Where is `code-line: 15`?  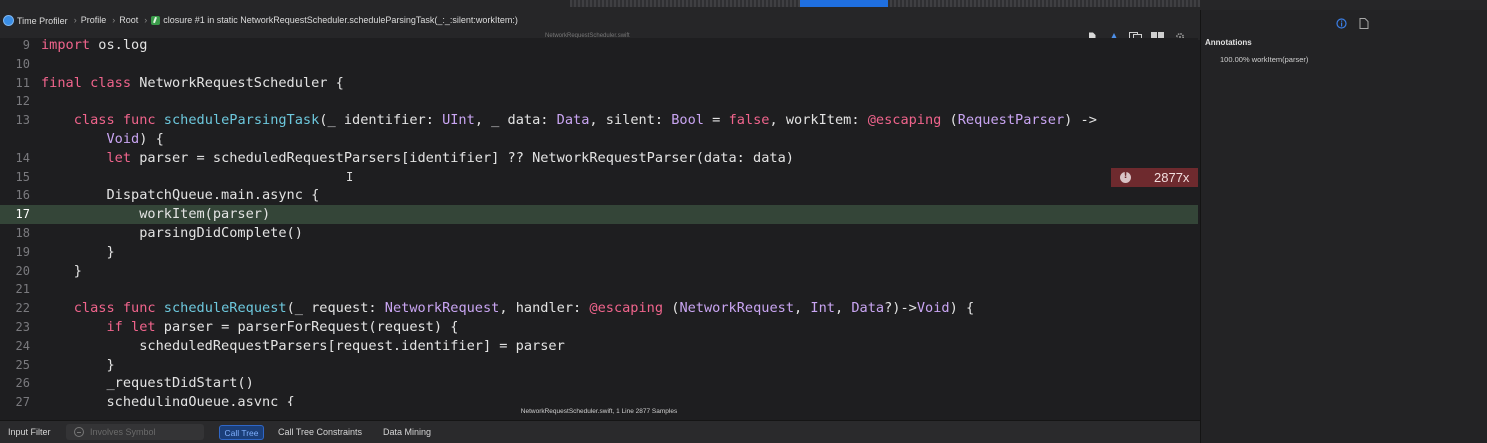
code-line: 15 is located at coordinates (599, 177).